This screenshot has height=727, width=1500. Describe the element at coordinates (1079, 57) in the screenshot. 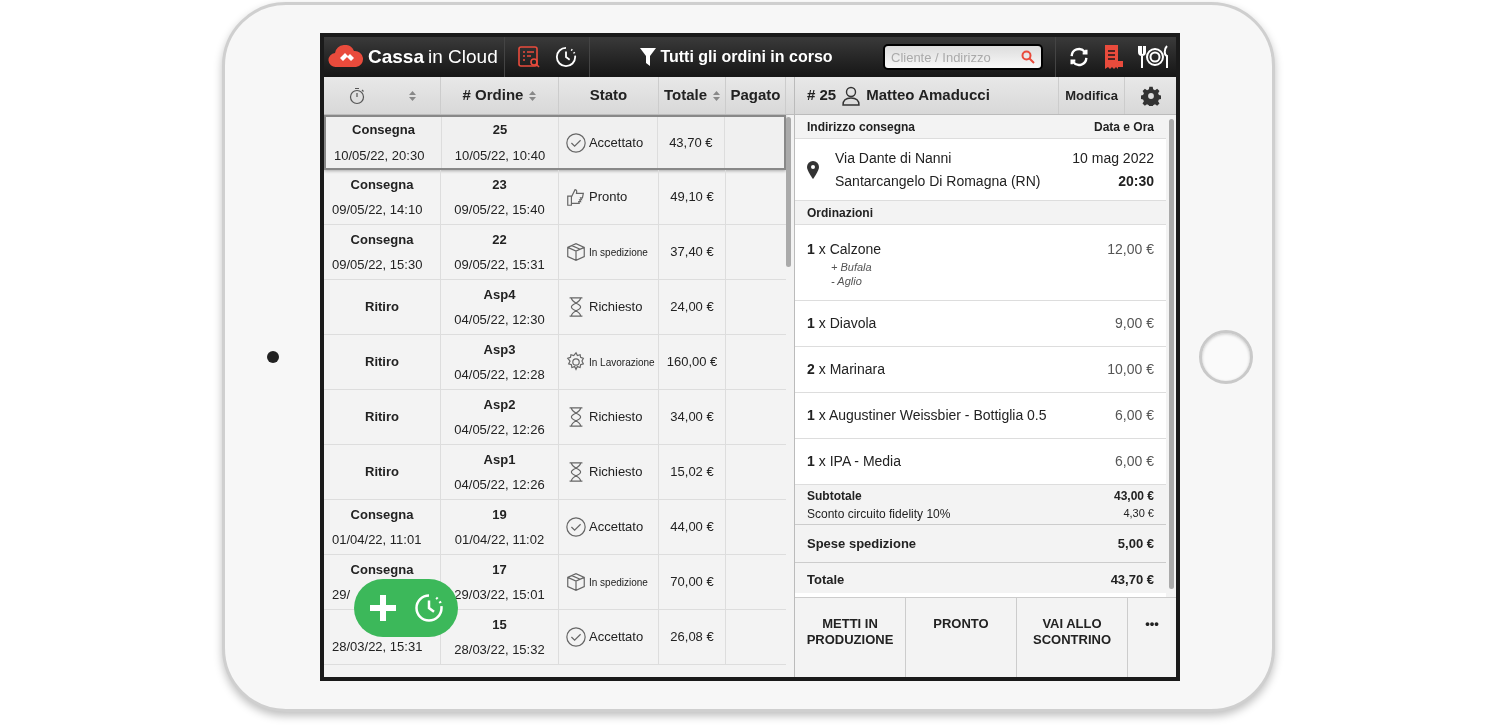

I see `refresh-icon` at that location.